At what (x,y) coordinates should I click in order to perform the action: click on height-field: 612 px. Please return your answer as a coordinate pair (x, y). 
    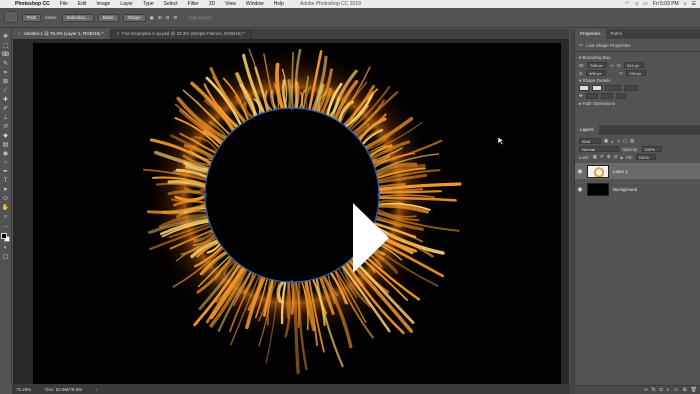
    Looking at the image, I should click on (634, 65).